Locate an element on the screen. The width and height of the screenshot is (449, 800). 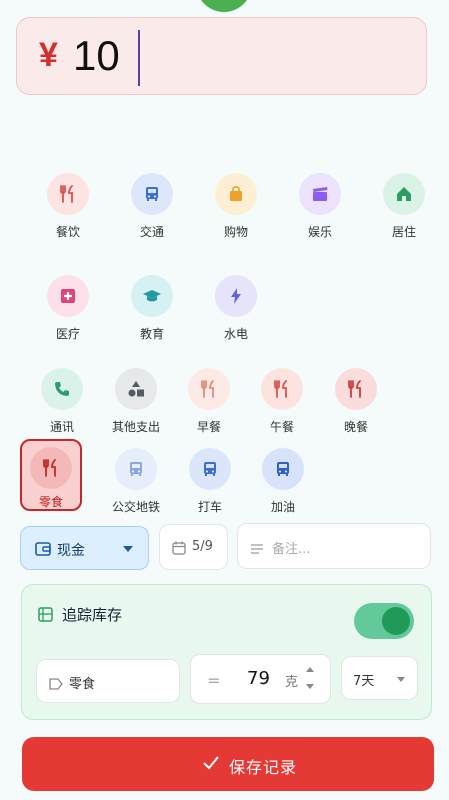
date-label: 5/9 is located at coordinates (202, 546).